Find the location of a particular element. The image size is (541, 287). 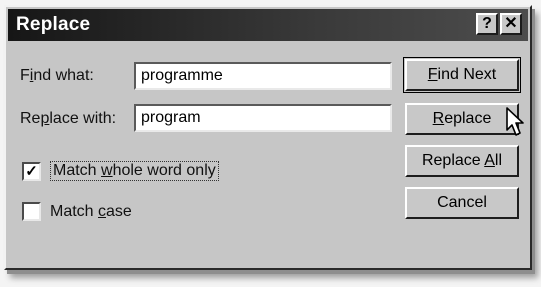

checkmark-icon: ✓ is located at coordinates (31, 171).